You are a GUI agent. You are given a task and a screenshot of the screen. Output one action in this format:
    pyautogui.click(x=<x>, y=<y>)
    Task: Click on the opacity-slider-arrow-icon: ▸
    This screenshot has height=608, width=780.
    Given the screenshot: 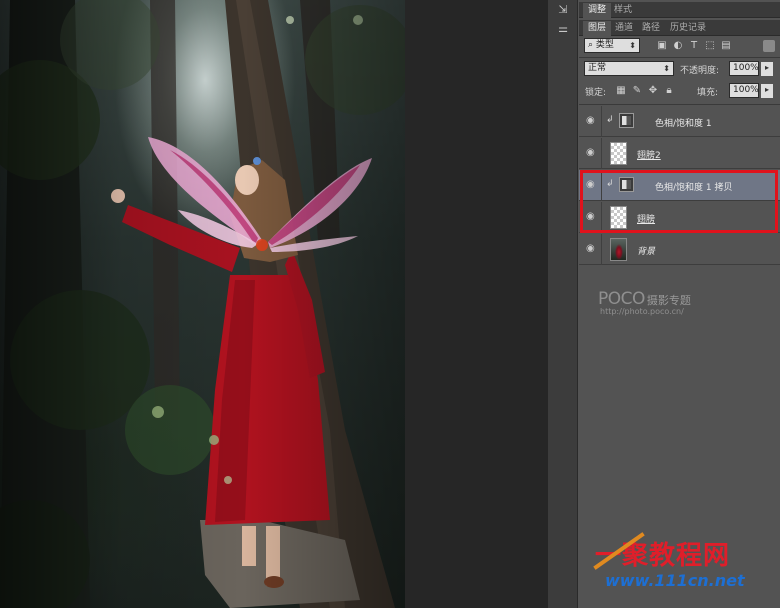 What is the action you would take?
    pyautogui.click(x=767, y=69)
    